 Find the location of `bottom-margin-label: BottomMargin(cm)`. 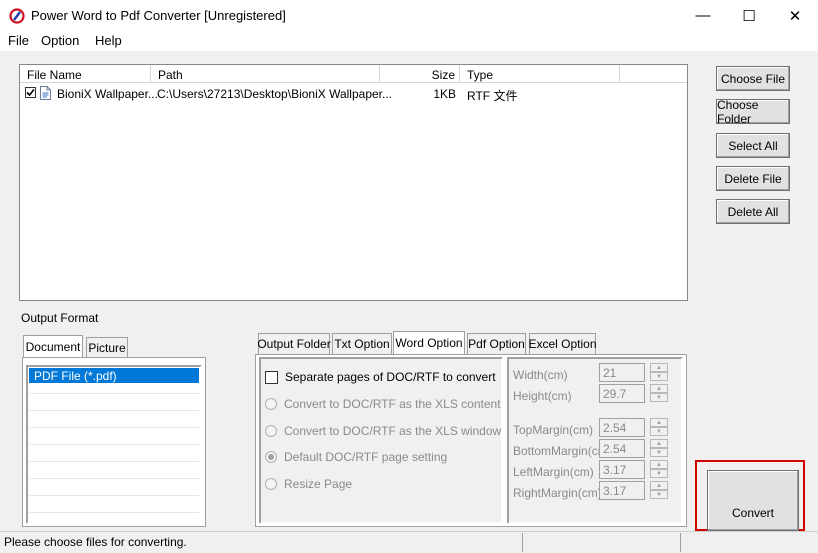

bottom-margin-label: BottomMargin(cm) is located at coordinates (562, 451).